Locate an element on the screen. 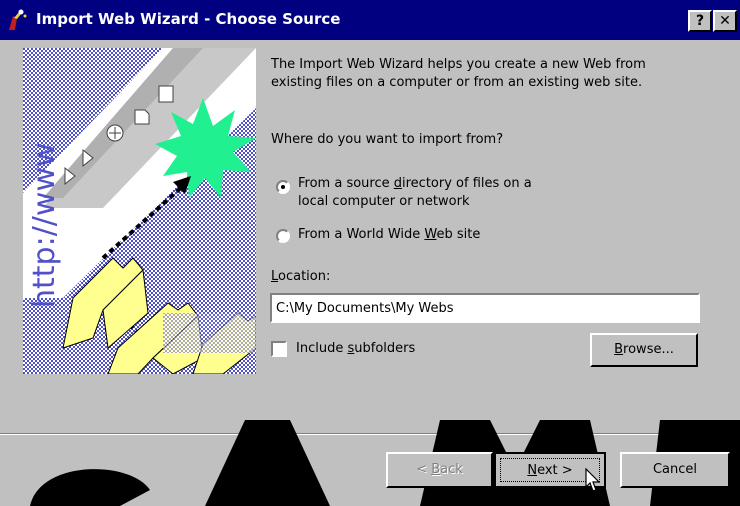 This screenshot has height=506, width=740. location-label: Location: is located at coordinates (301, 276).